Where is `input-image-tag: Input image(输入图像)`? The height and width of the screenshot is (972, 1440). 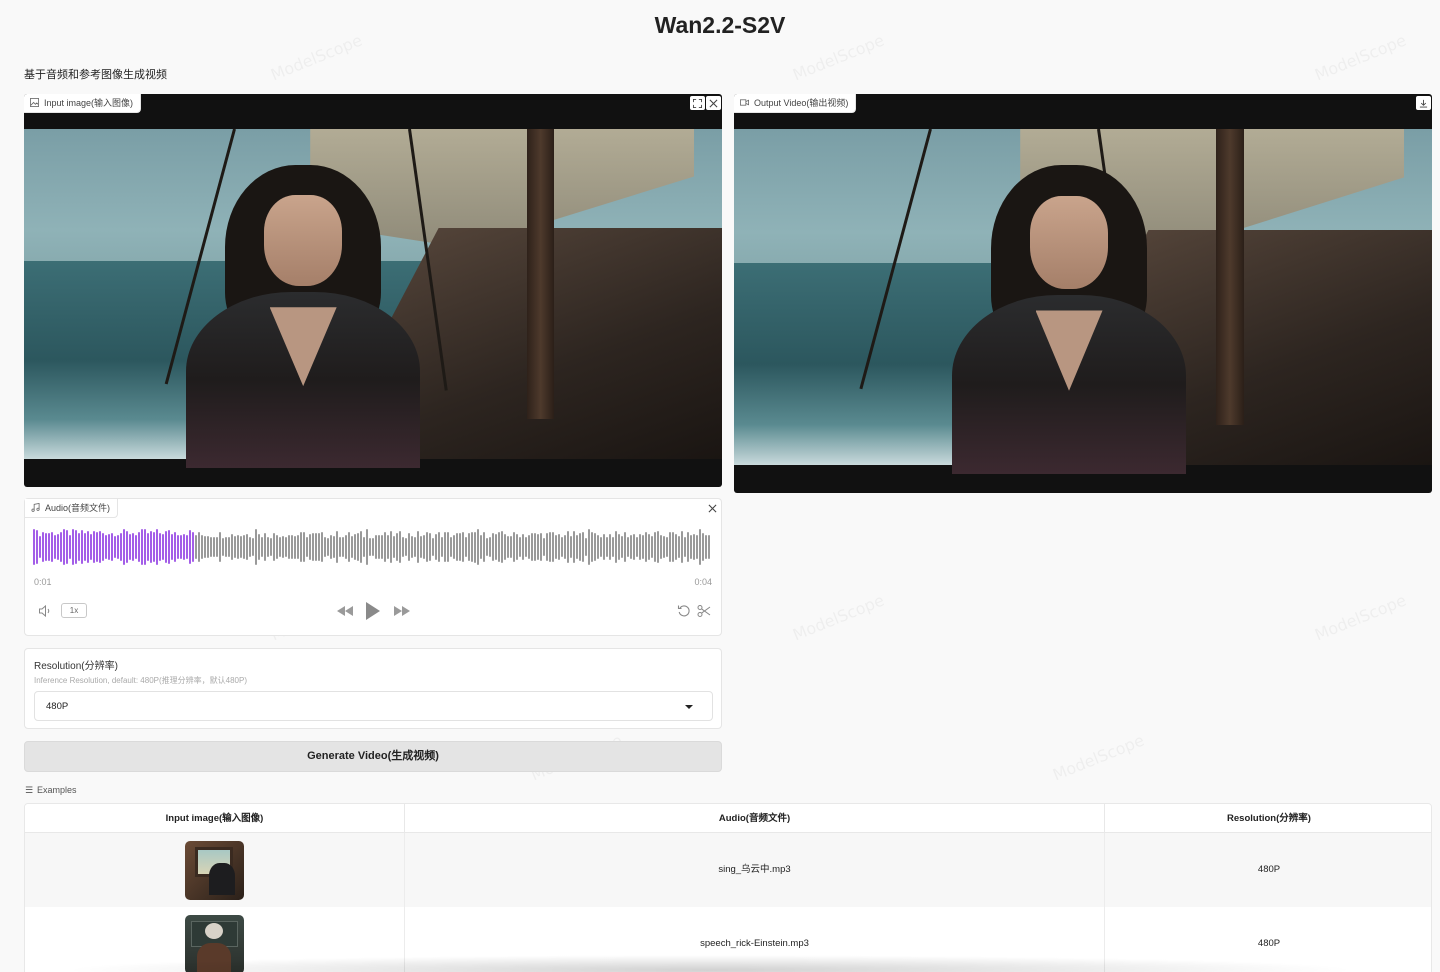
input-image-tag: Input image(输入图像) is located at coordinates (83, 103).